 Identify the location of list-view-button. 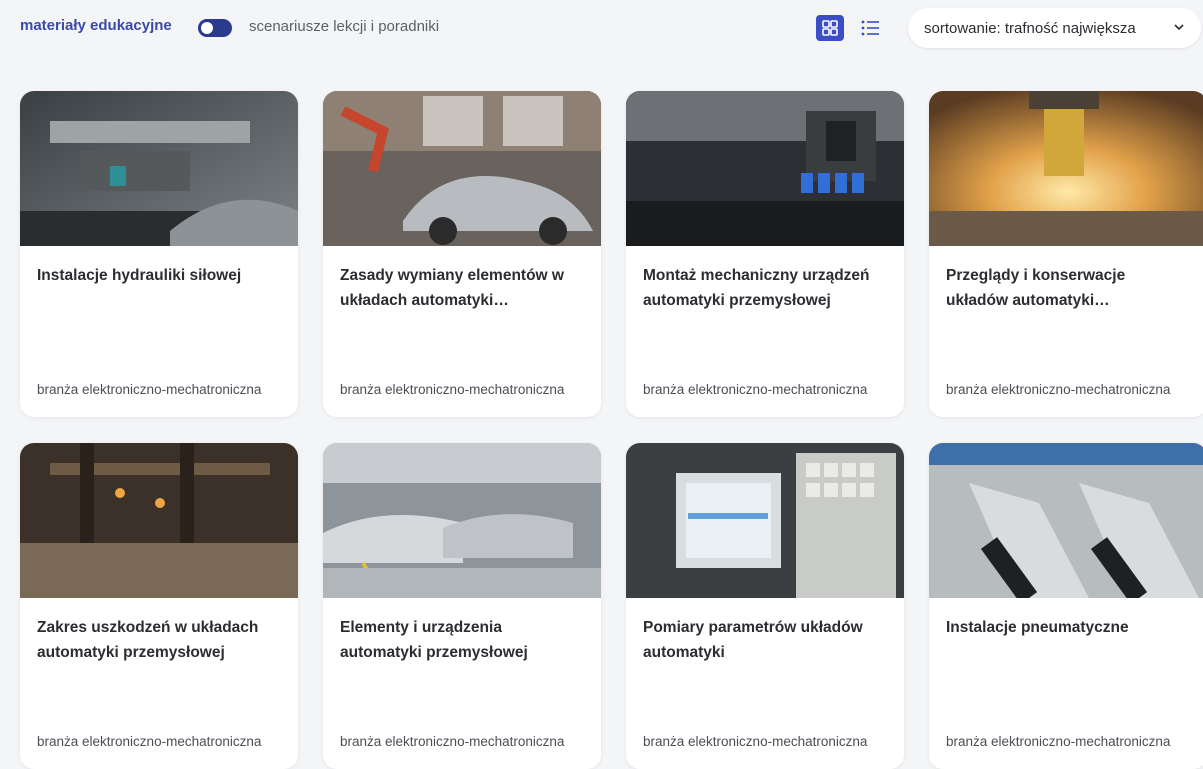
(870, 28).